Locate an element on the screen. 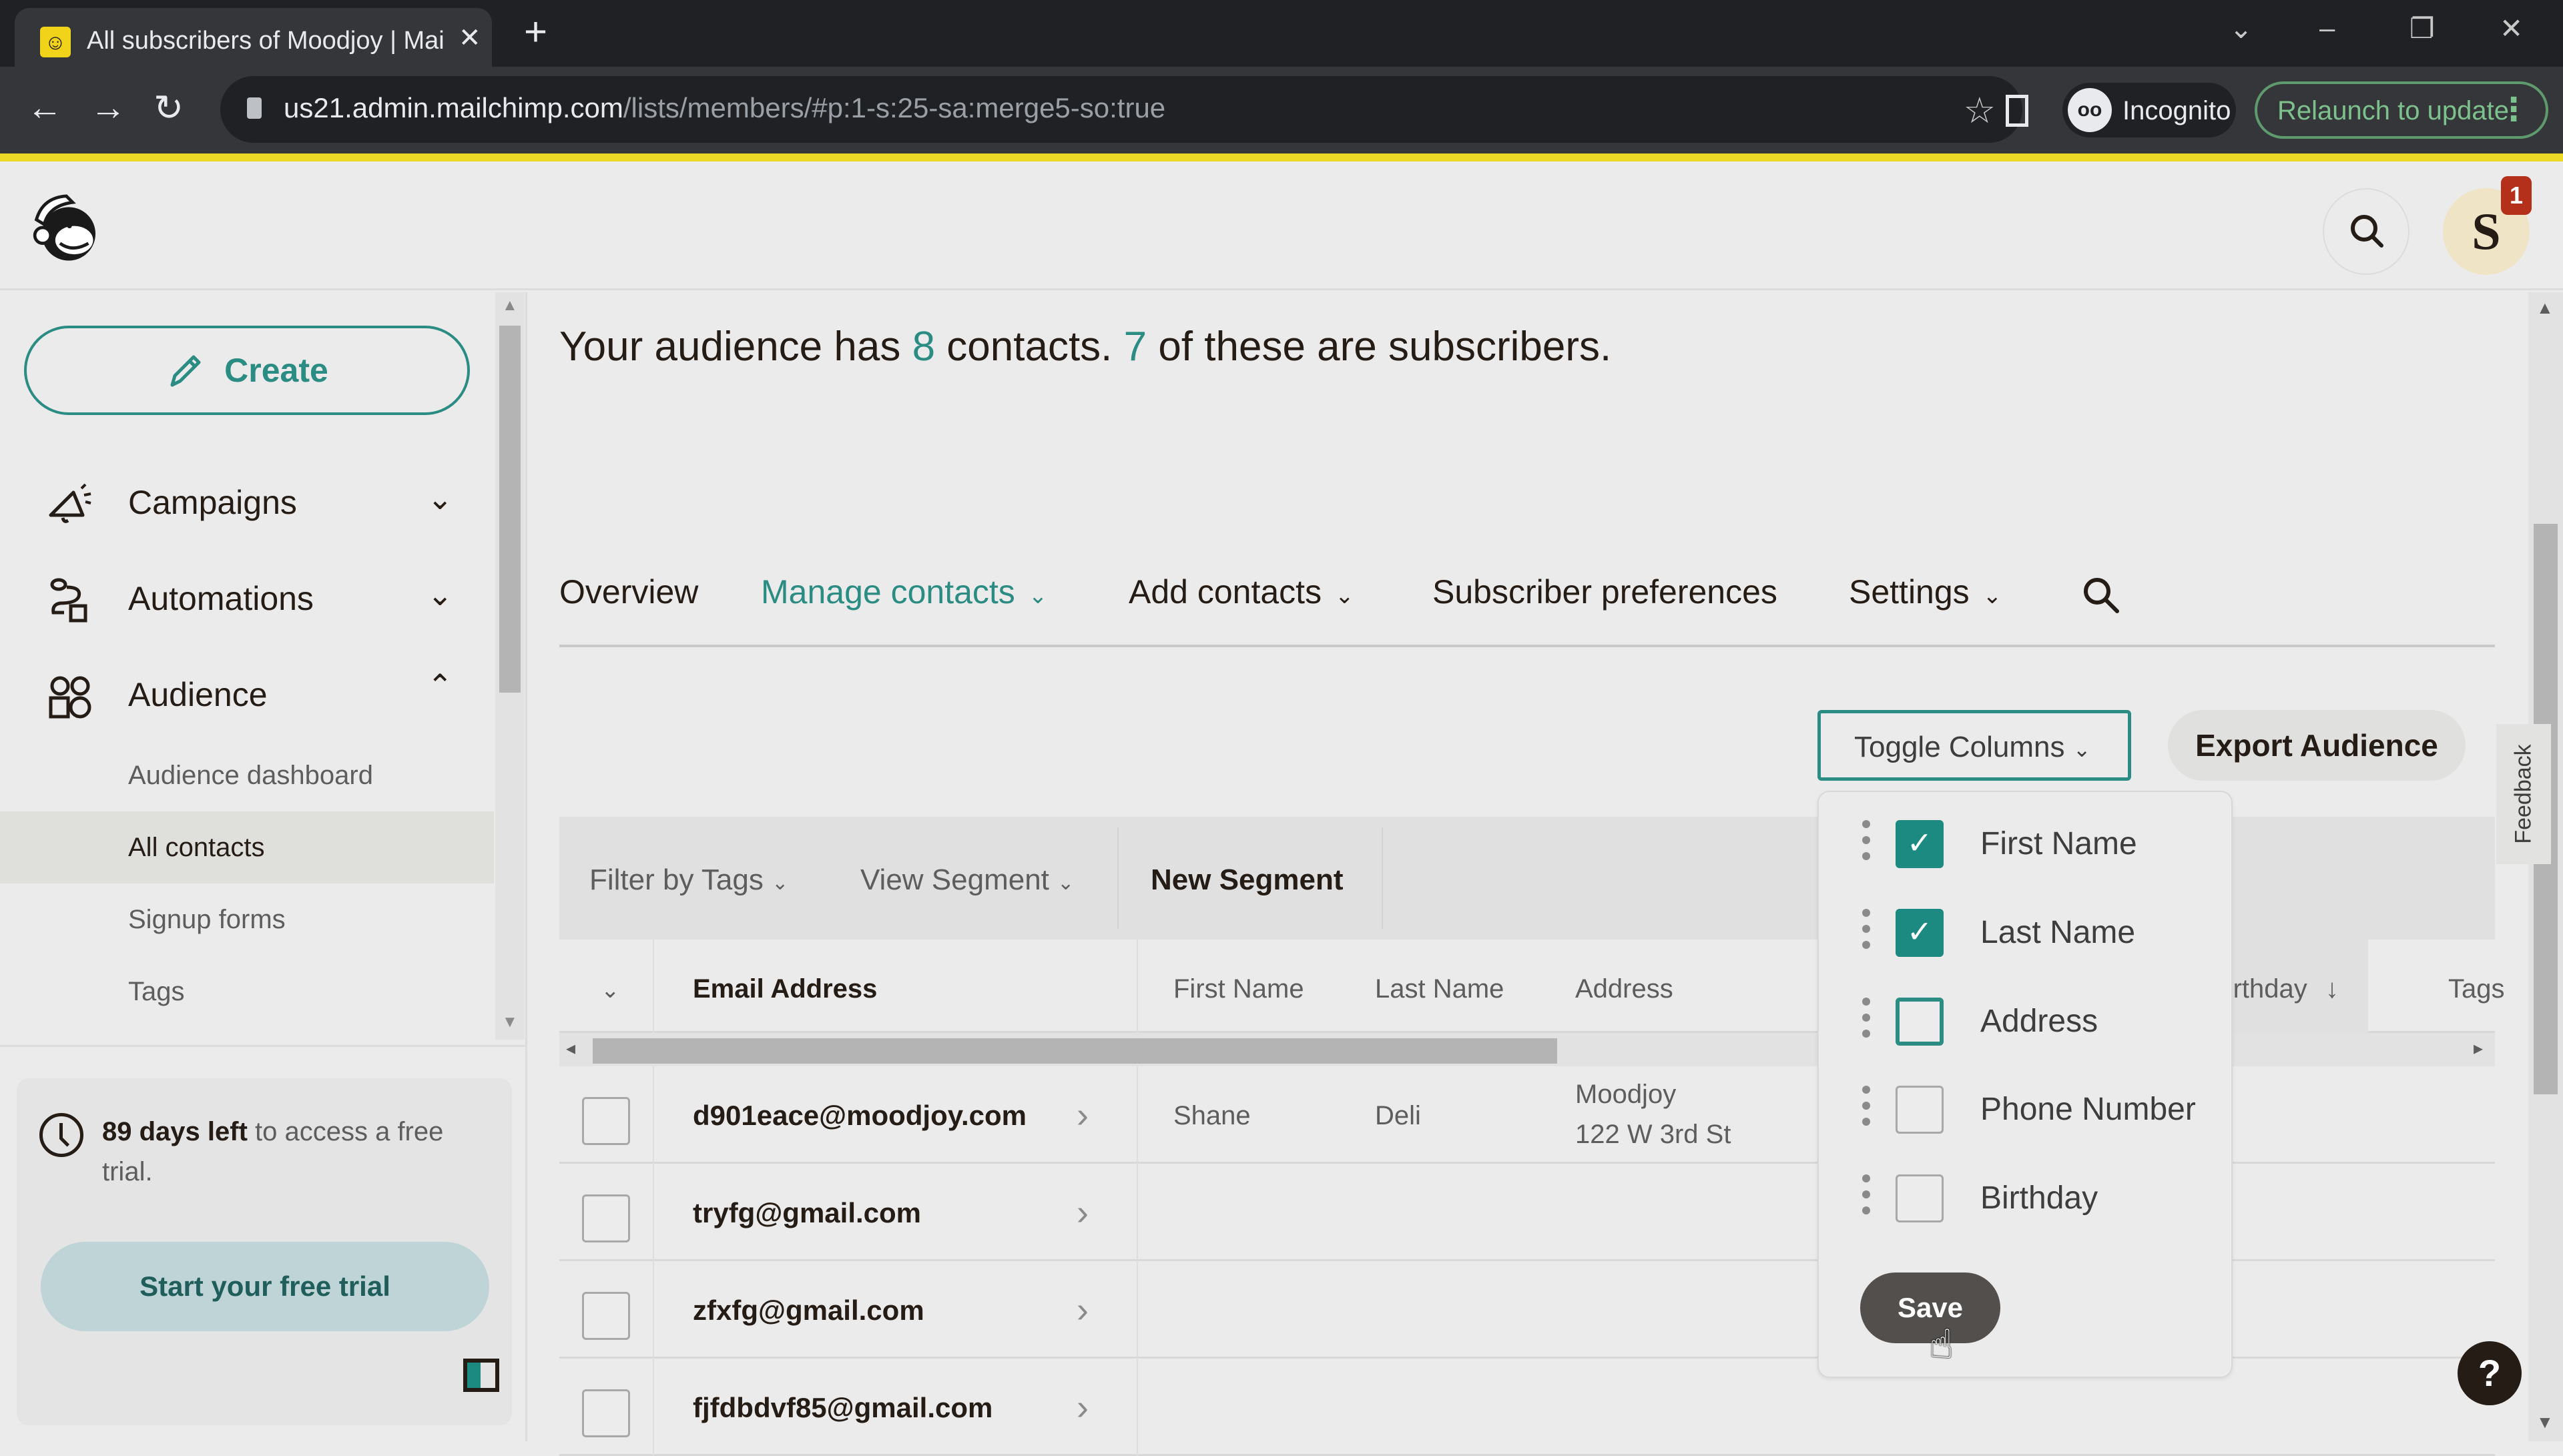 This screenshot has height=1456, width=2563. column-header-address: Address is located at coordinates (1624, 989).